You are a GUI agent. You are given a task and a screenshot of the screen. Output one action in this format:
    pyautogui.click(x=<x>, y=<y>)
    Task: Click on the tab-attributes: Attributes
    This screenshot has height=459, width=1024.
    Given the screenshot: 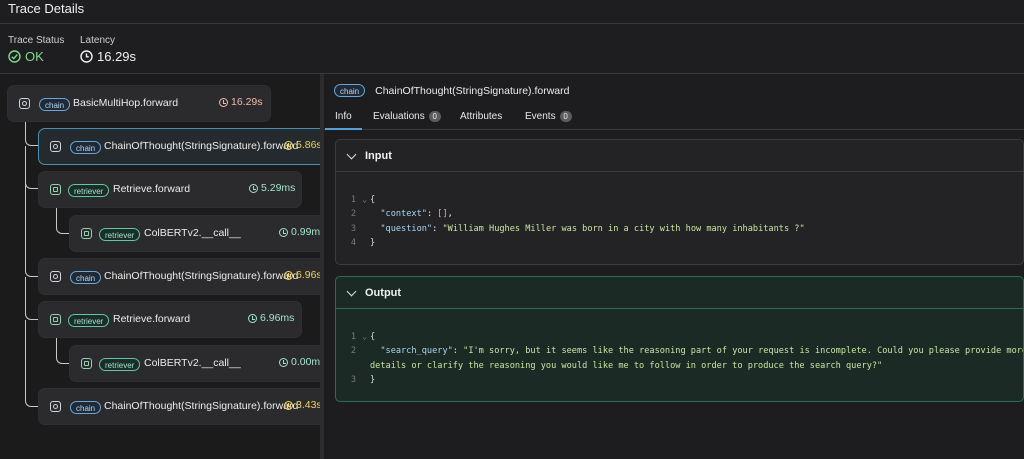 What is the action you would take?
    pyautogui.click(x=481, y=116)
    